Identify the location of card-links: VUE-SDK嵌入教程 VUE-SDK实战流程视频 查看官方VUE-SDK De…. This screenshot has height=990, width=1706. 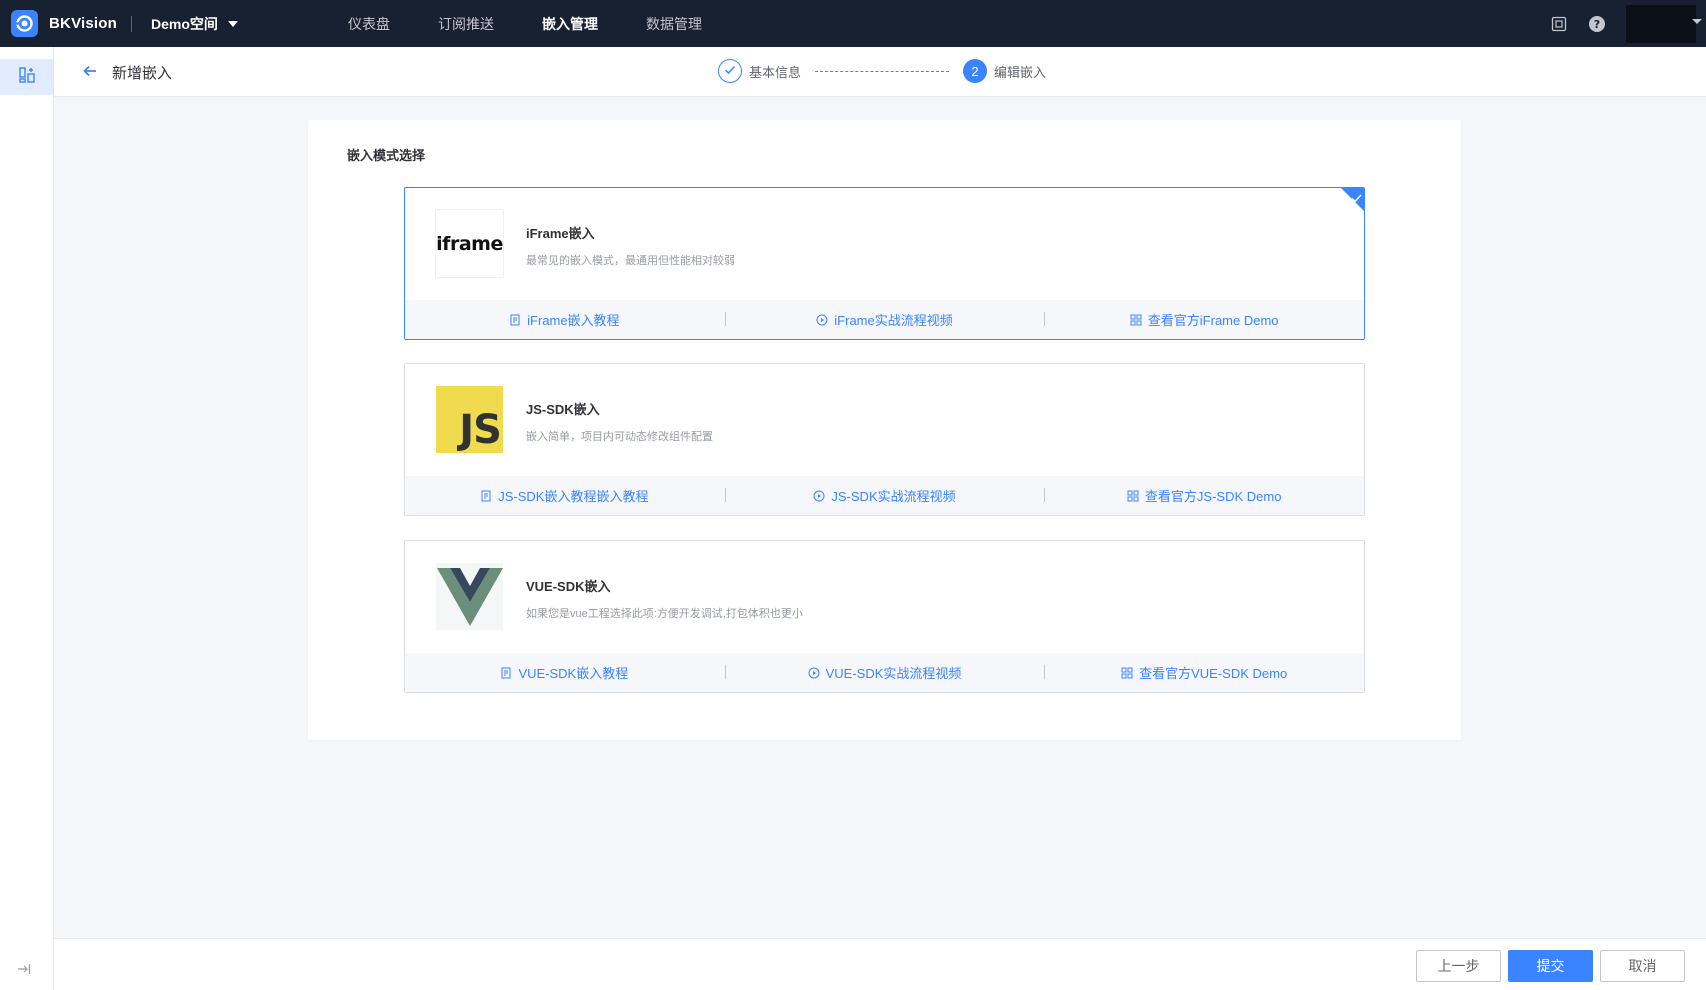
(884, 672).